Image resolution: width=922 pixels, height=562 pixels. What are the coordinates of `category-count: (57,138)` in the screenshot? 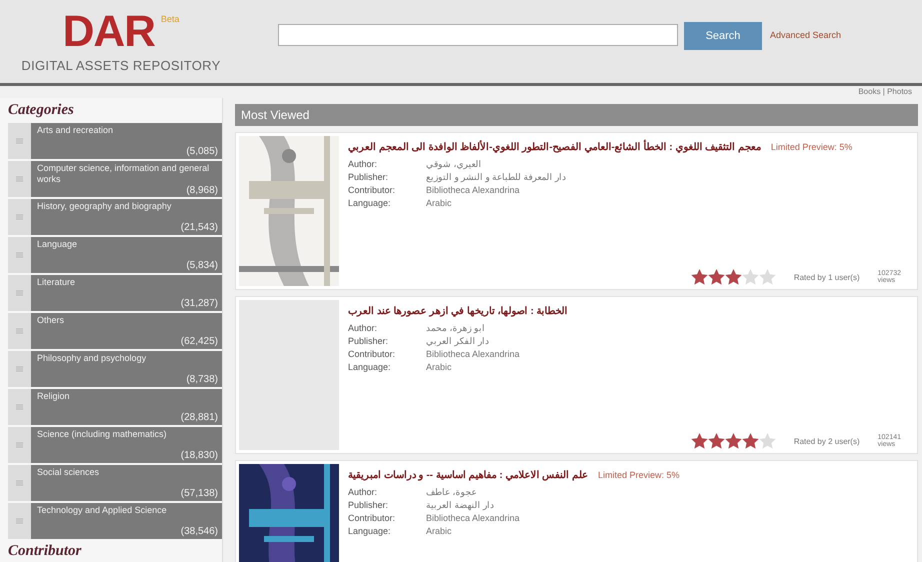 It's located at (199, 493).